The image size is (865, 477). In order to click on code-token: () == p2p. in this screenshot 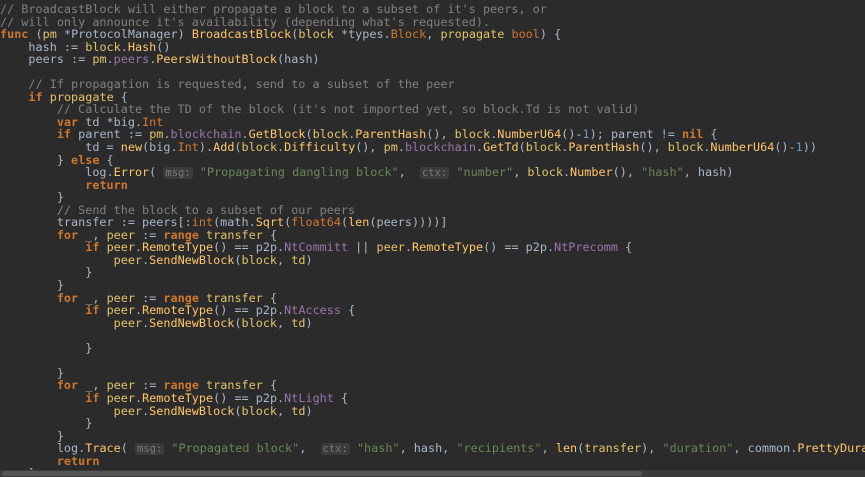, I will do `click(519, 247)`.